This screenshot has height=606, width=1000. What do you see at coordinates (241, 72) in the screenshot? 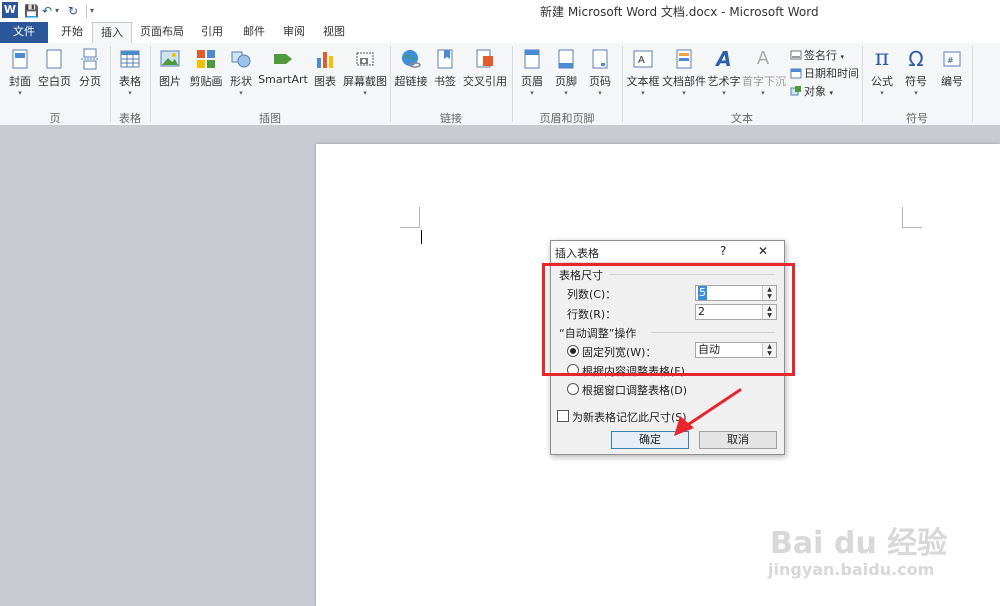
I see `shapes-button: 形状 ▾` at bounding box center [241, 72].